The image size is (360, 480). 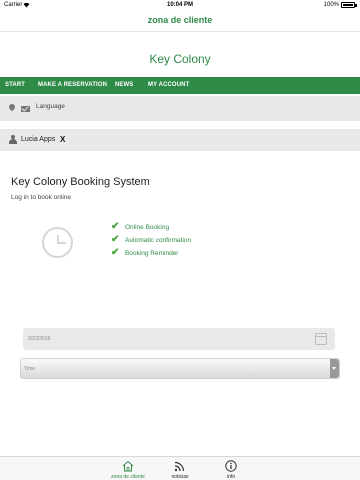 What do you see at coordinates (231, 477) in the screenshot?
I see `tab-label: info` at bounding box center [231, 477].